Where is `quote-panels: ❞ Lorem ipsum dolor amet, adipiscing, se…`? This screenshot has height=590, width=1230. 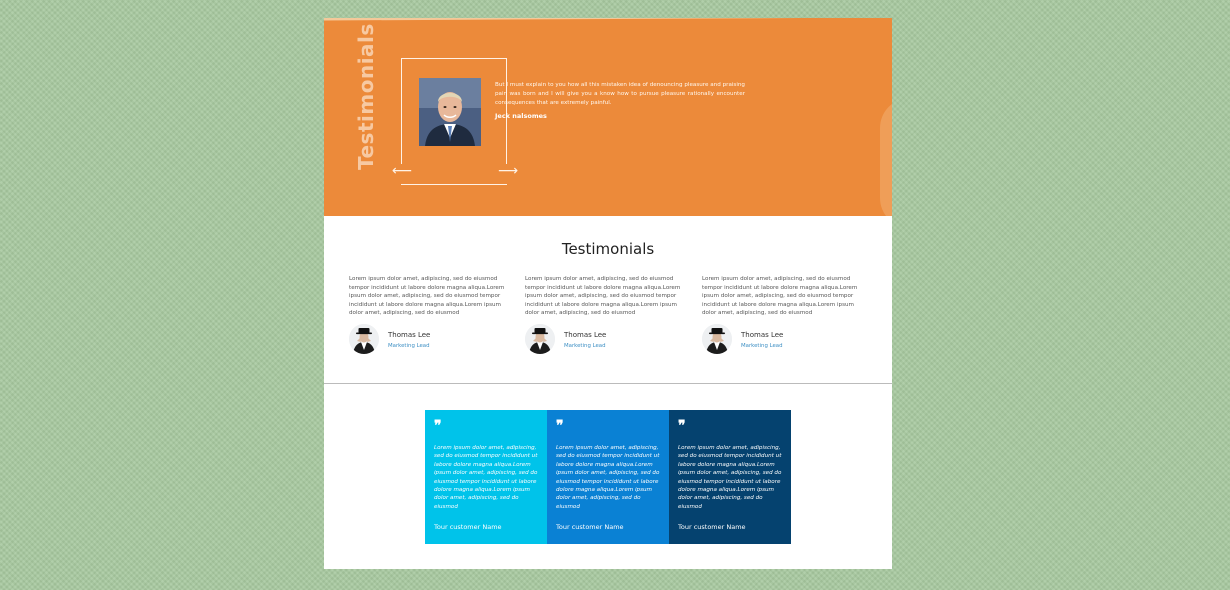
quote-panels: ❞ Lorem ipsum dolor amet, adipiscing, se… is located at coordinates (608, 477).